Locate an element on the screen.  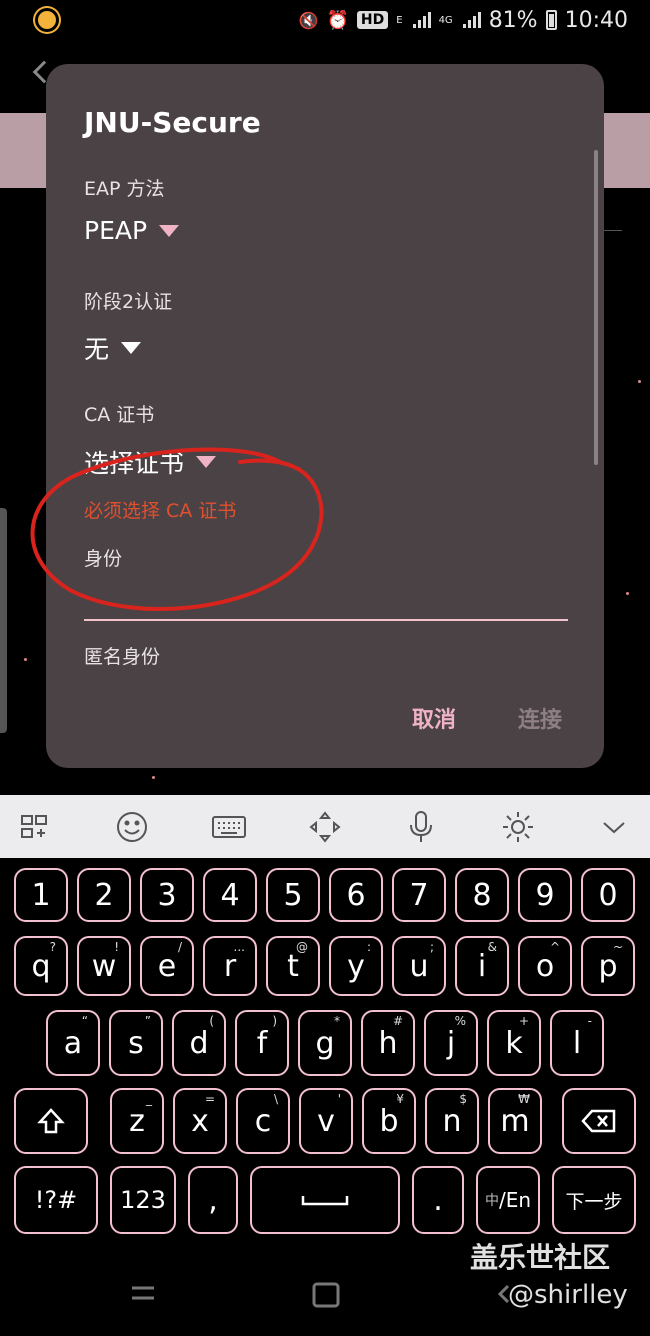
key-e-hint: / is located at coordinates (179, 947).